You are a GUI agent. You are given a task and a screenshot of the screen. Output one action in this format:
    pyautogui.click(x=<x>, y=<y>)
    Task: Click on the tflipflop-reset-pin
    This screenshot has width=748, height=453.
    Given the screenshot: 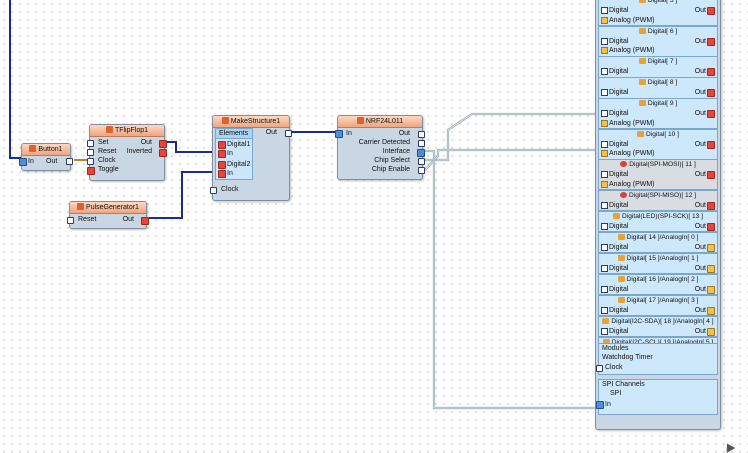 What is the action you would take?
    pyautogui.click(x=90, y=152)
    